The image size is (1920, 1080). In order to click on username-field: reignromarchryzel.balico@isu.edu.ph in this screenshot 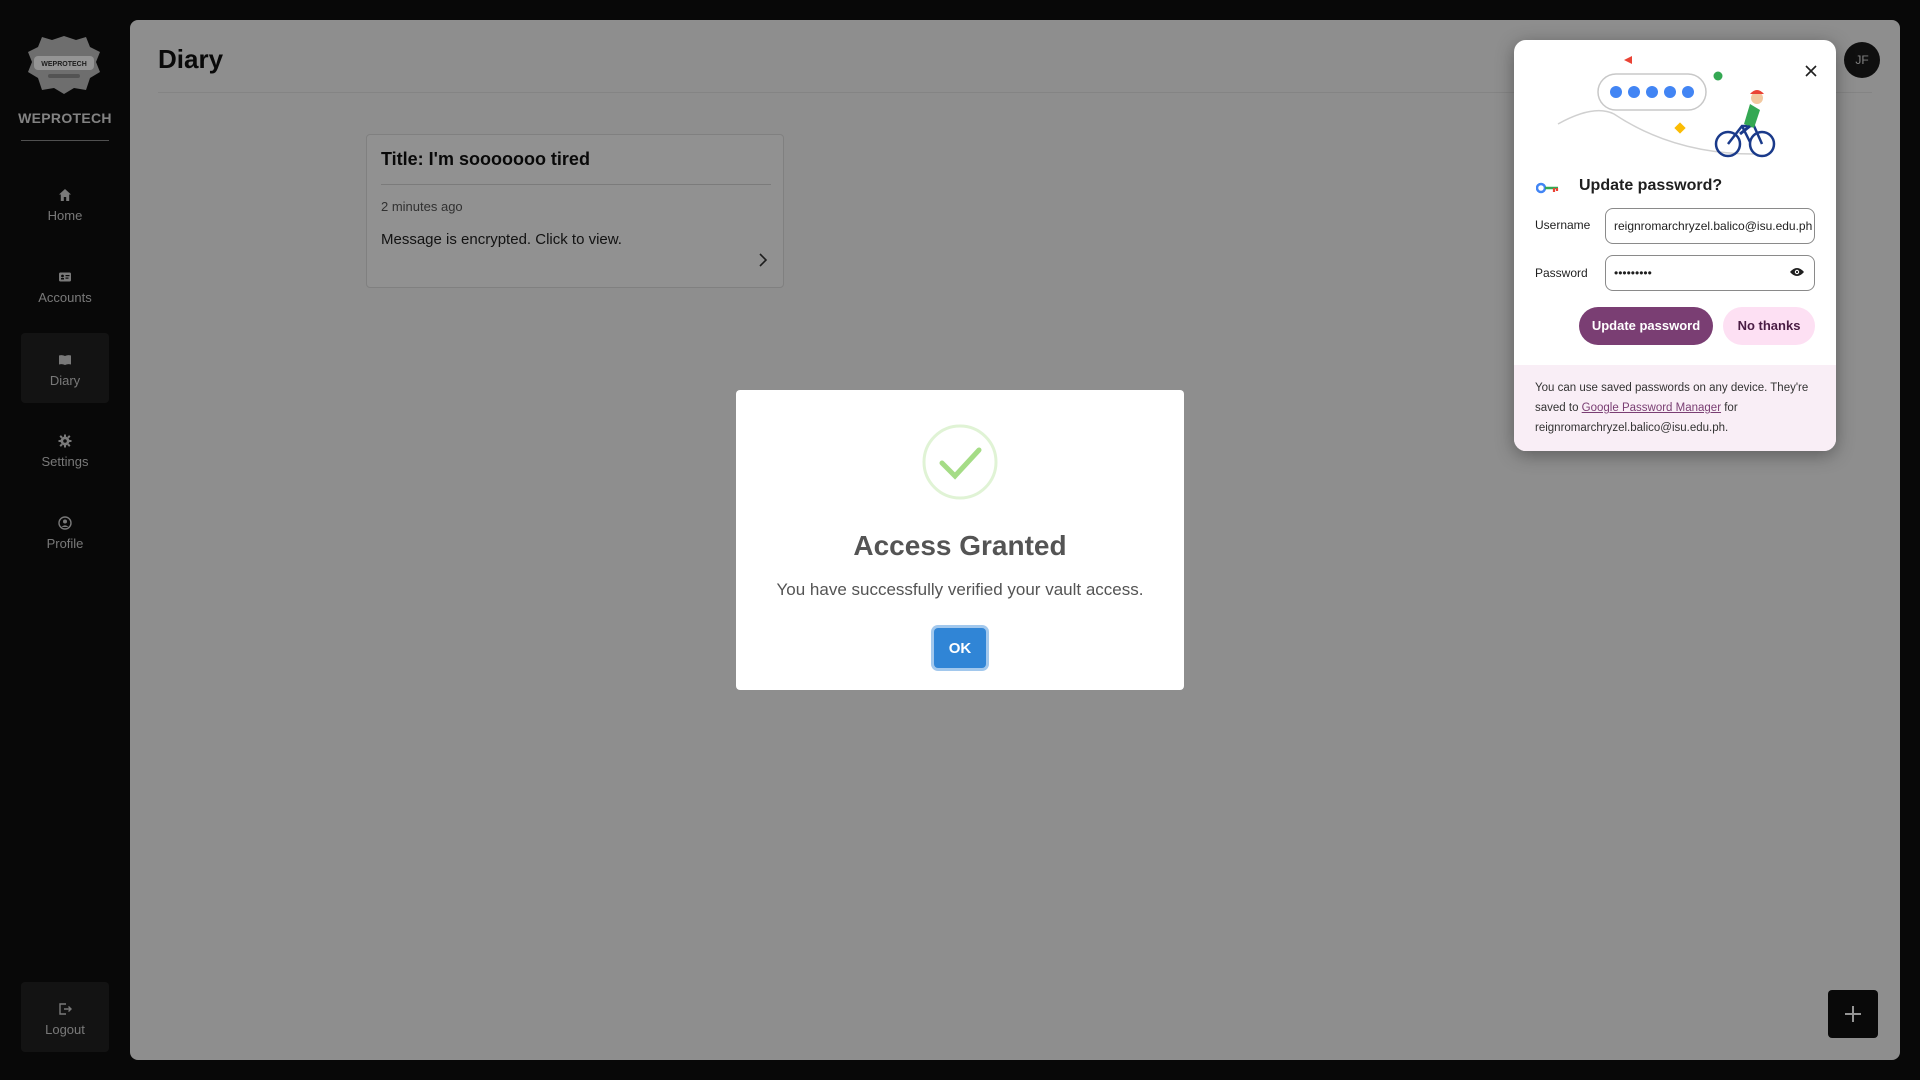, I will do `click(1710, 226)`.